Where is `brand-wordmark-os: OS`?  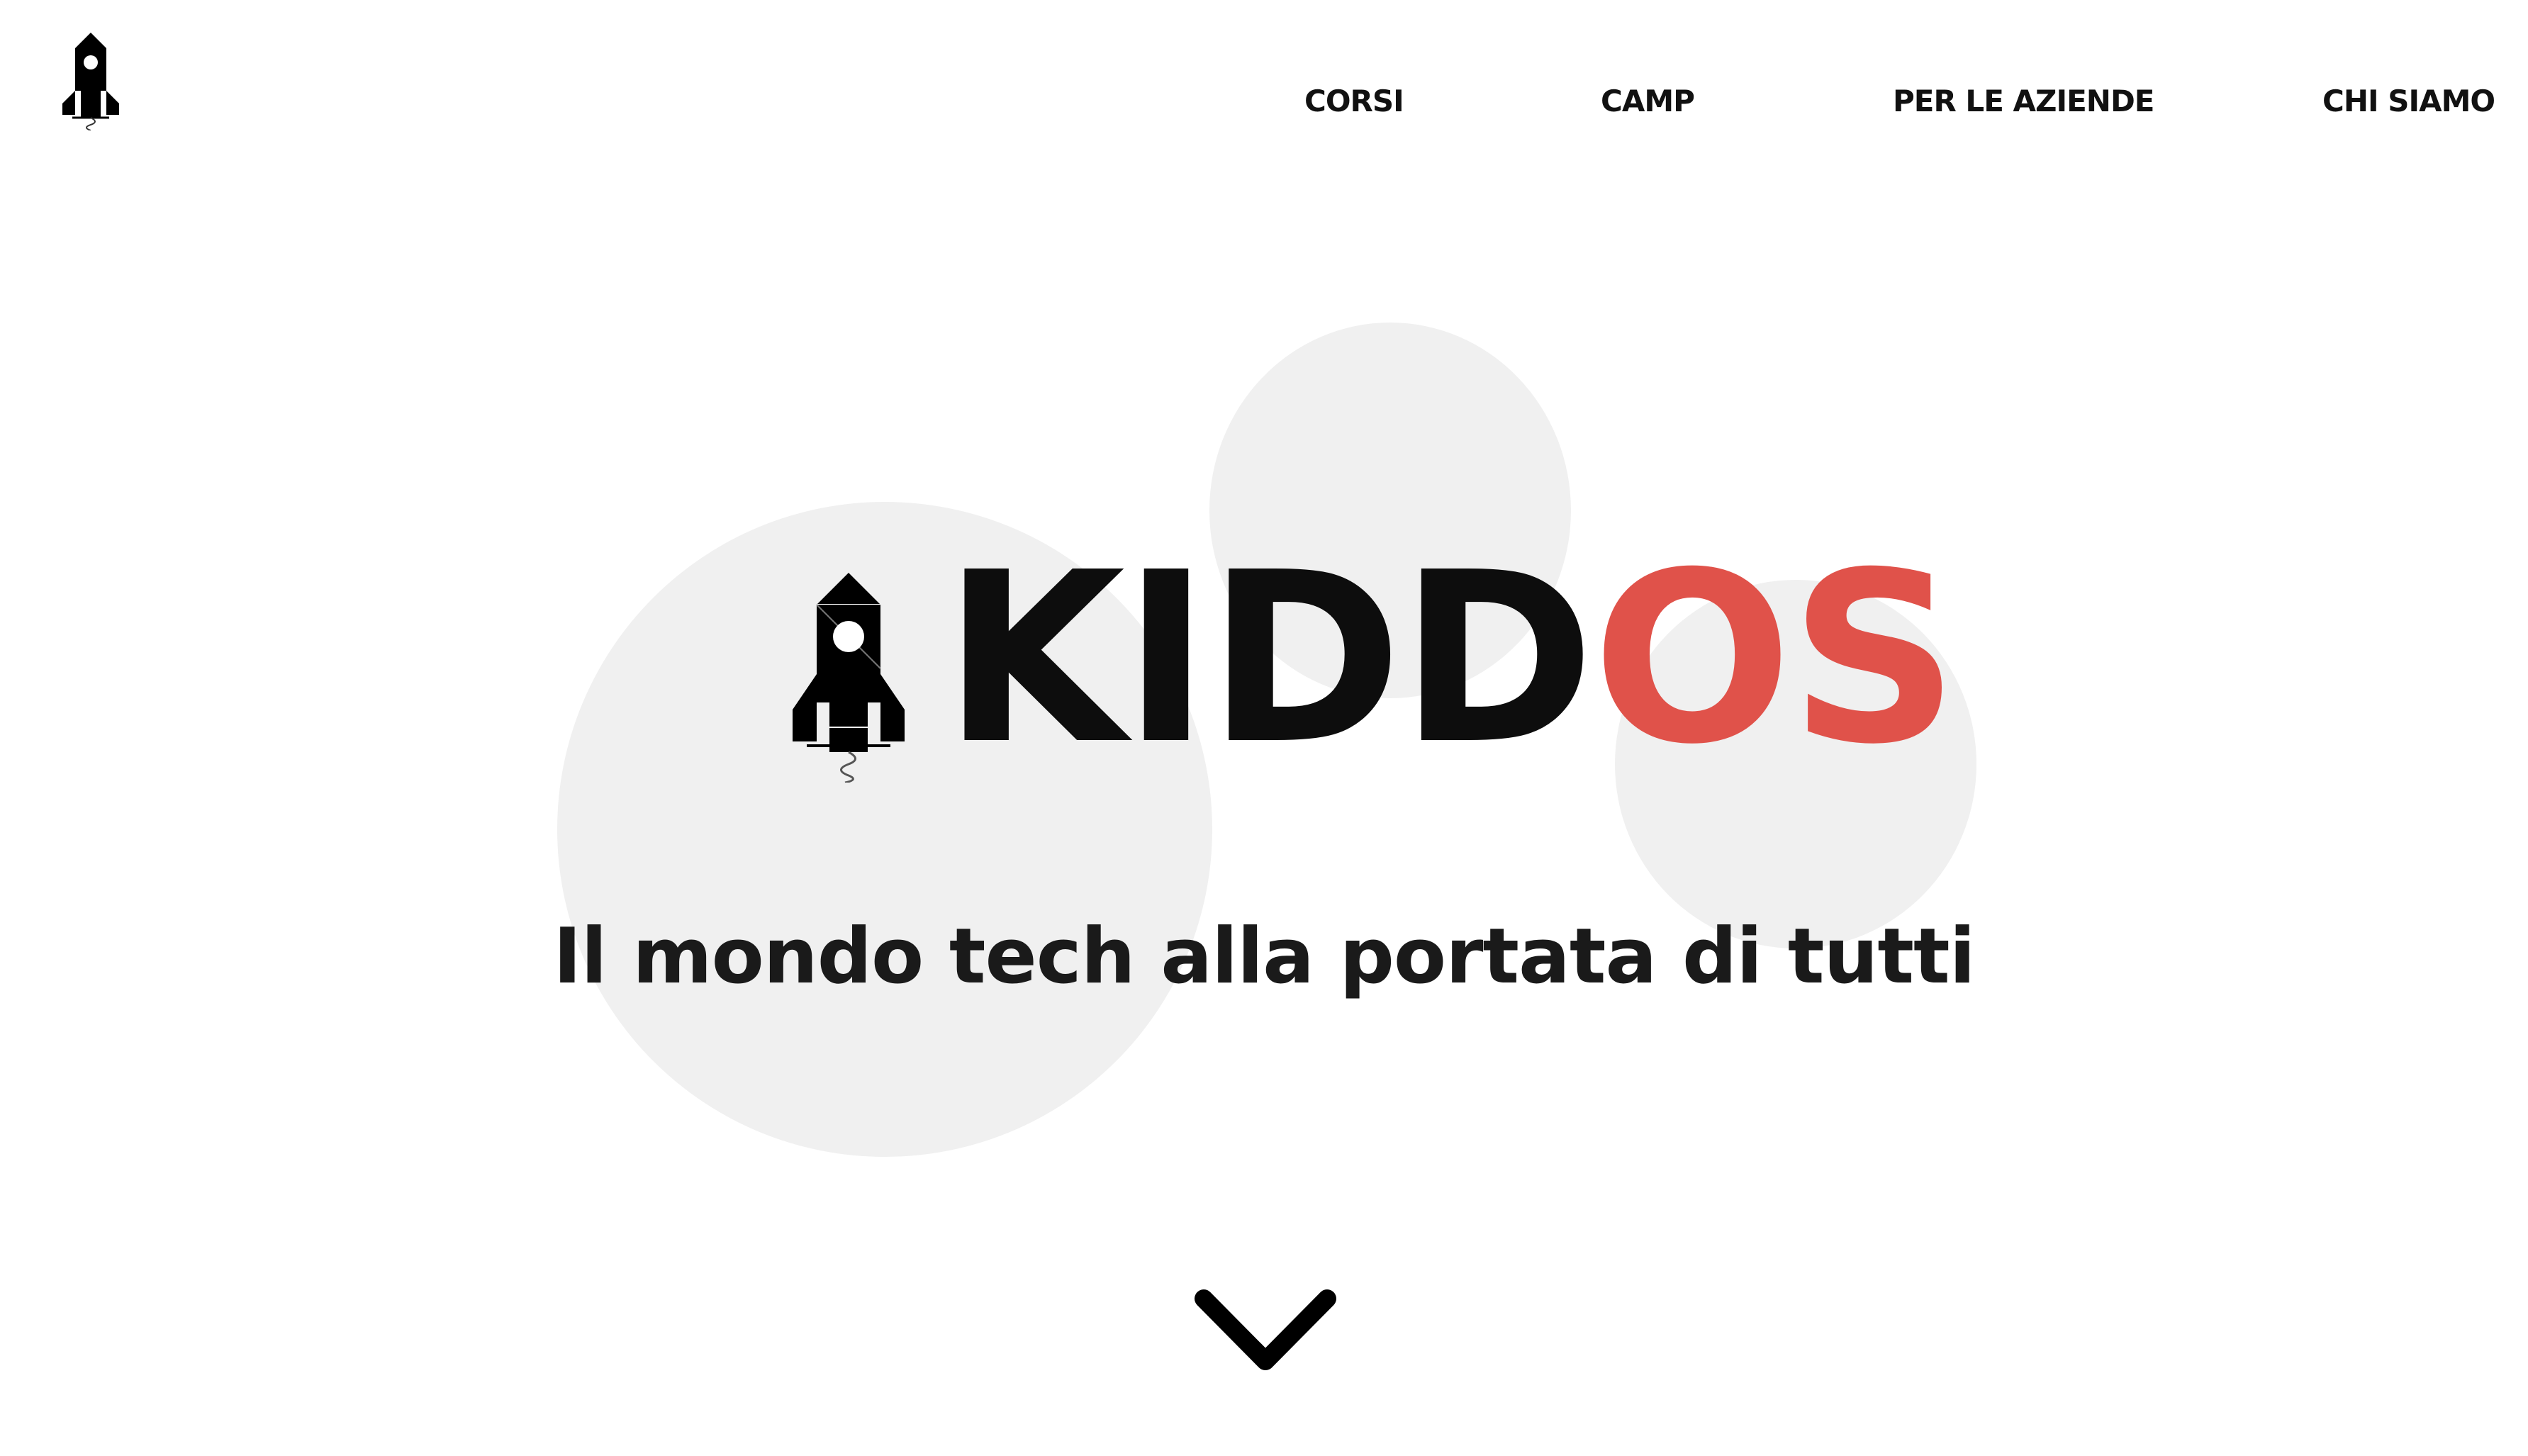
brand-wordmark-os: OS is located at coordinates (1776, 659).